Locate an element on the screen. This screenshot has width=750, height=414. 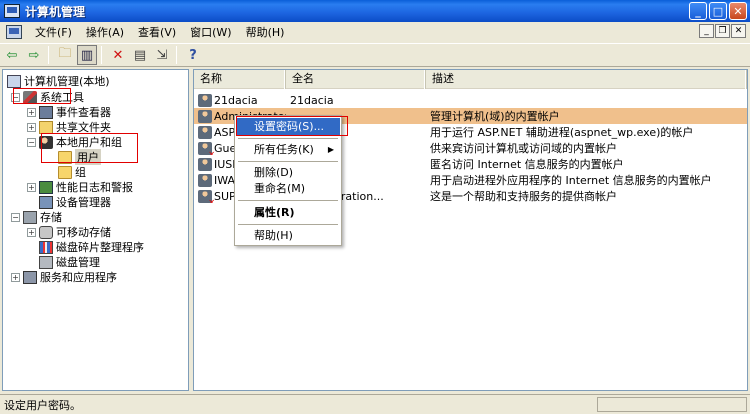
menu-item-help: 帮助(H) is located at coordinates (288, 235).